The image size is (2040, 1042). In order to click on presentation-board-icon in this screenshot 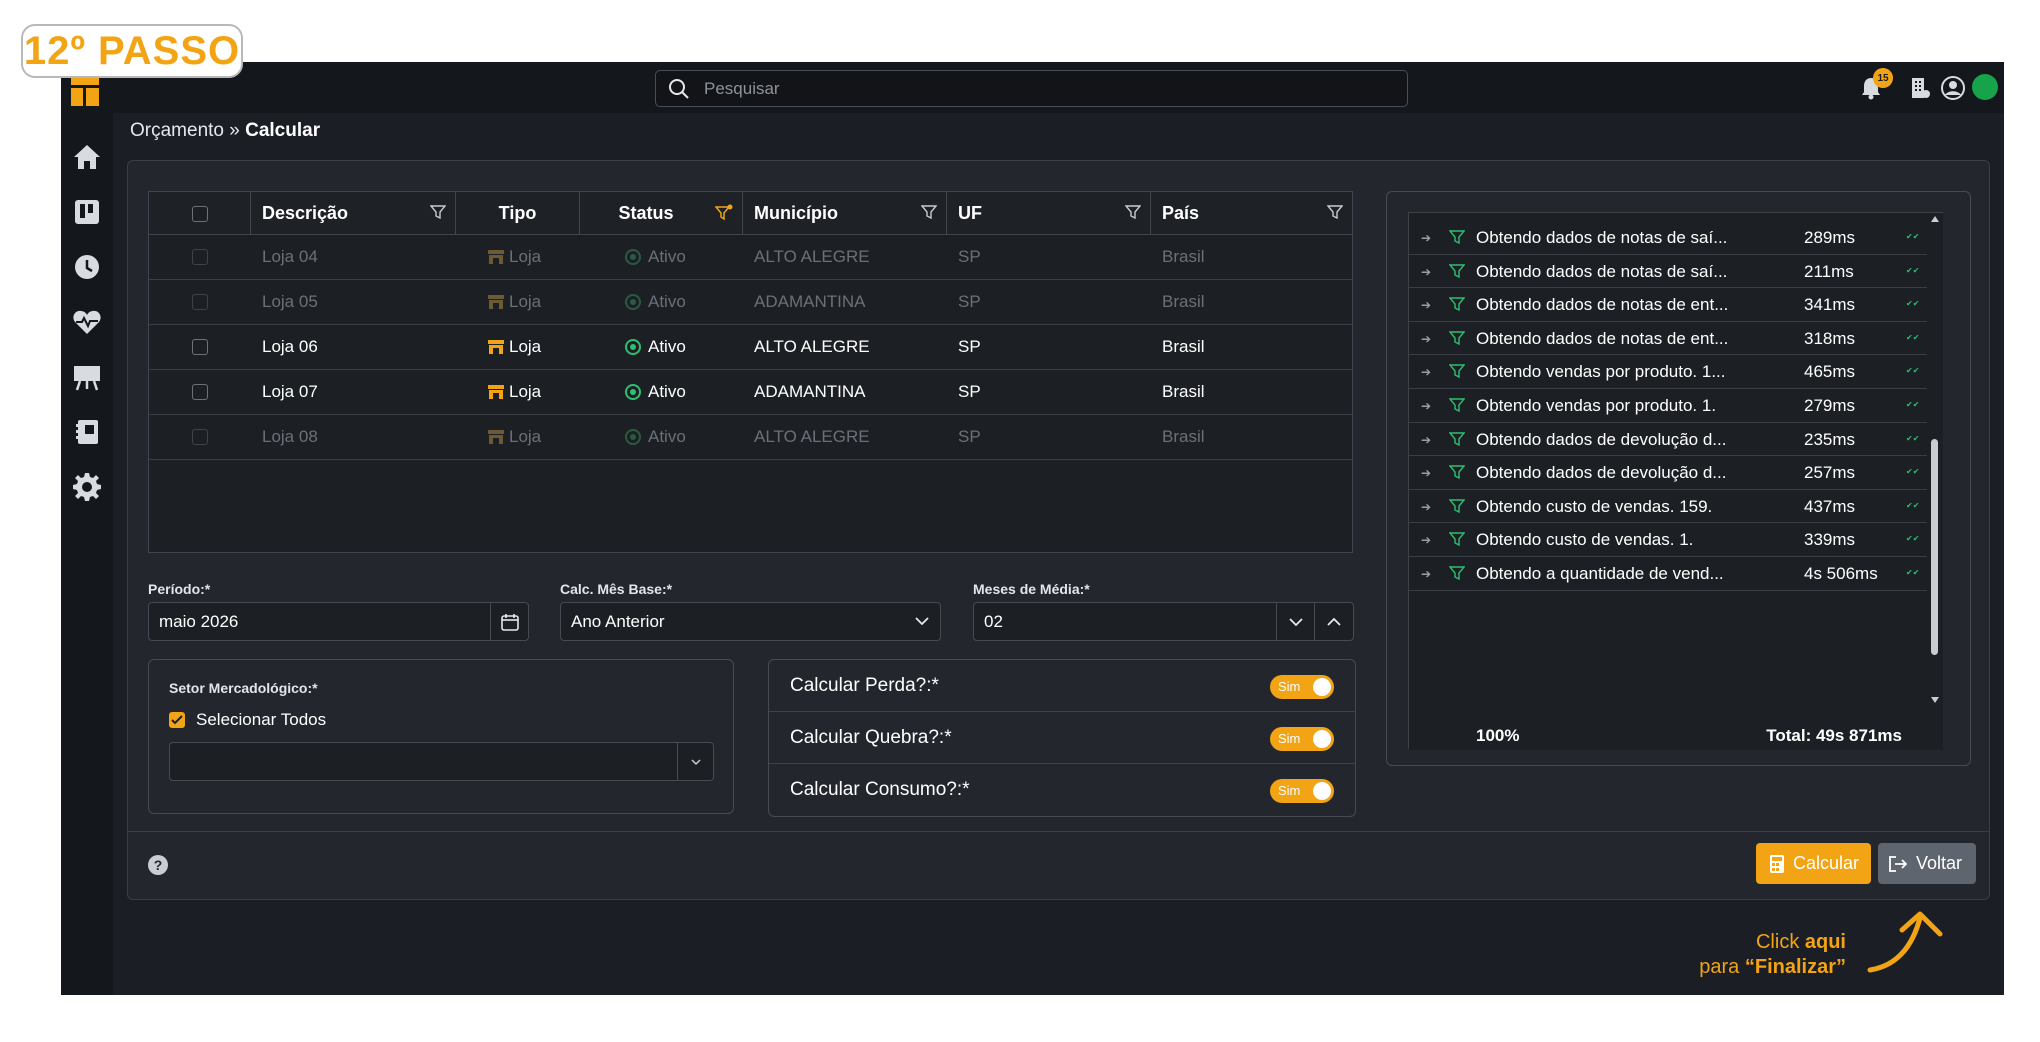, I will do `click(87, 378)`.